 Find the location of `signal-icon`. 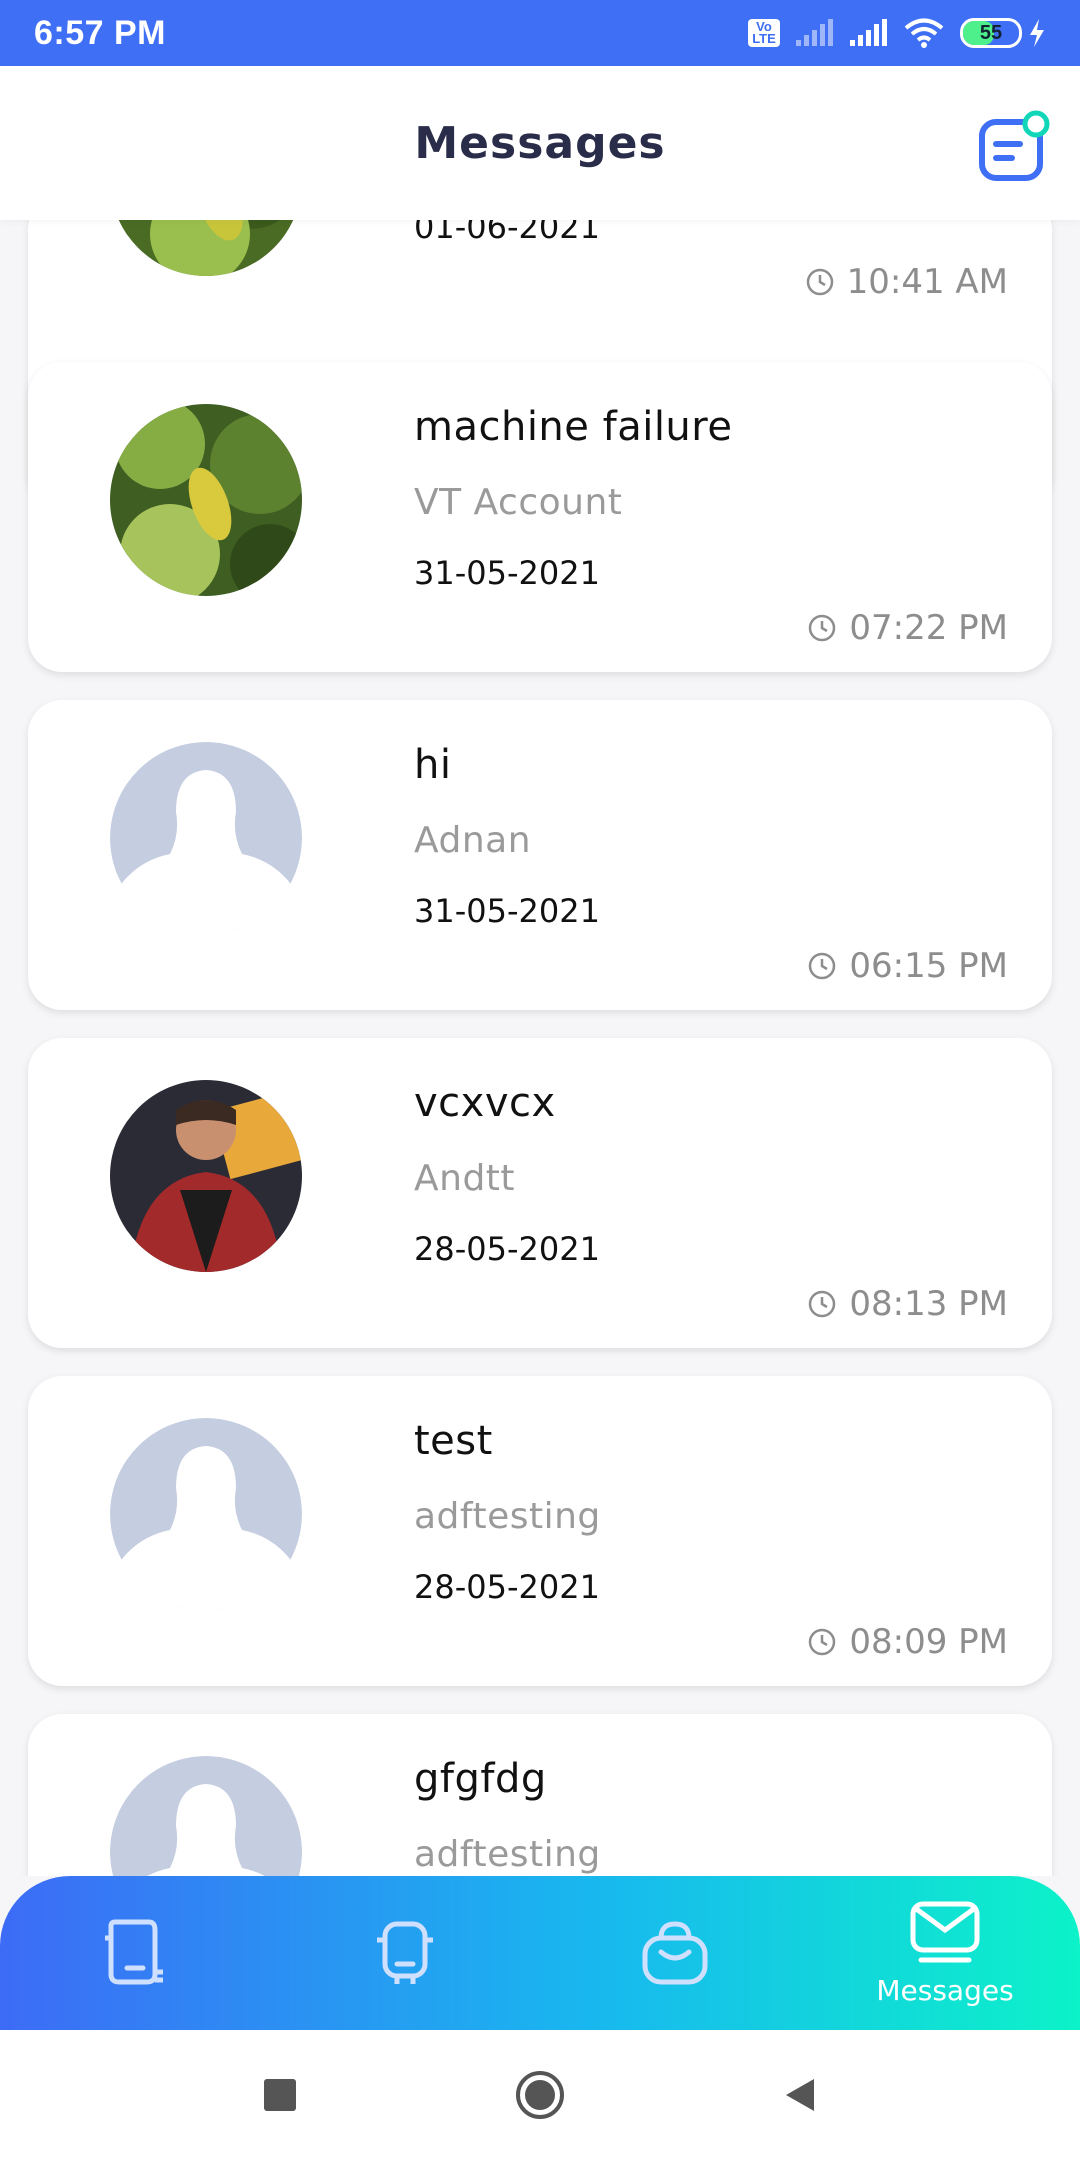

signal-icon is located at coordinates (868, 32).